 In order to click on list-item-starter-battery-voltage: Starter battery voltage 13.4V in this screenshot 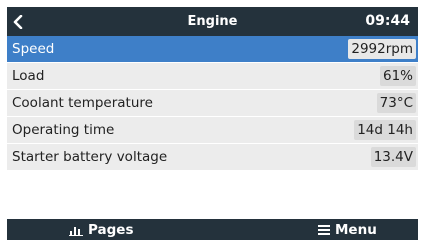, I will do `click(212, 157)`.